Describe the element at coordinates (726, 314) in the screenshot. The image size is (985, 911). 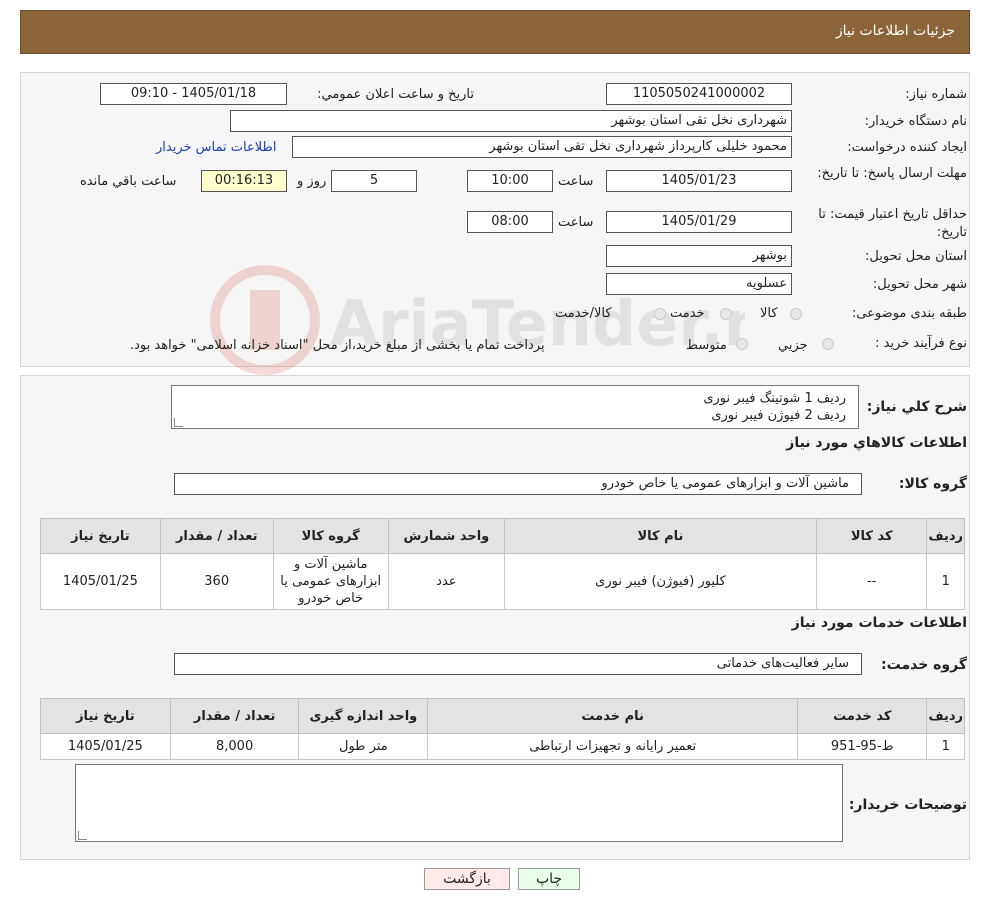
I see `category-radio-service` at that location.